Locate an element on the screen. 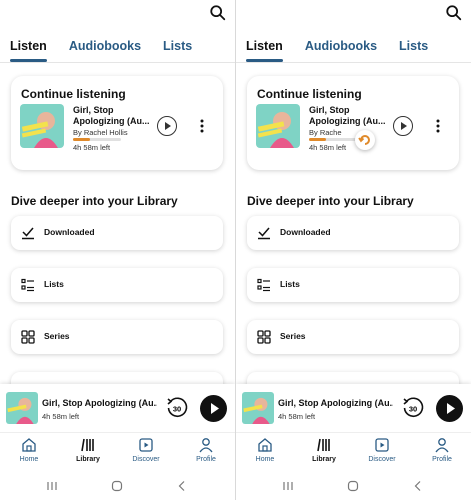 This screenshot has height=500, width=471. list-icon is located at coordinates (27, 285).